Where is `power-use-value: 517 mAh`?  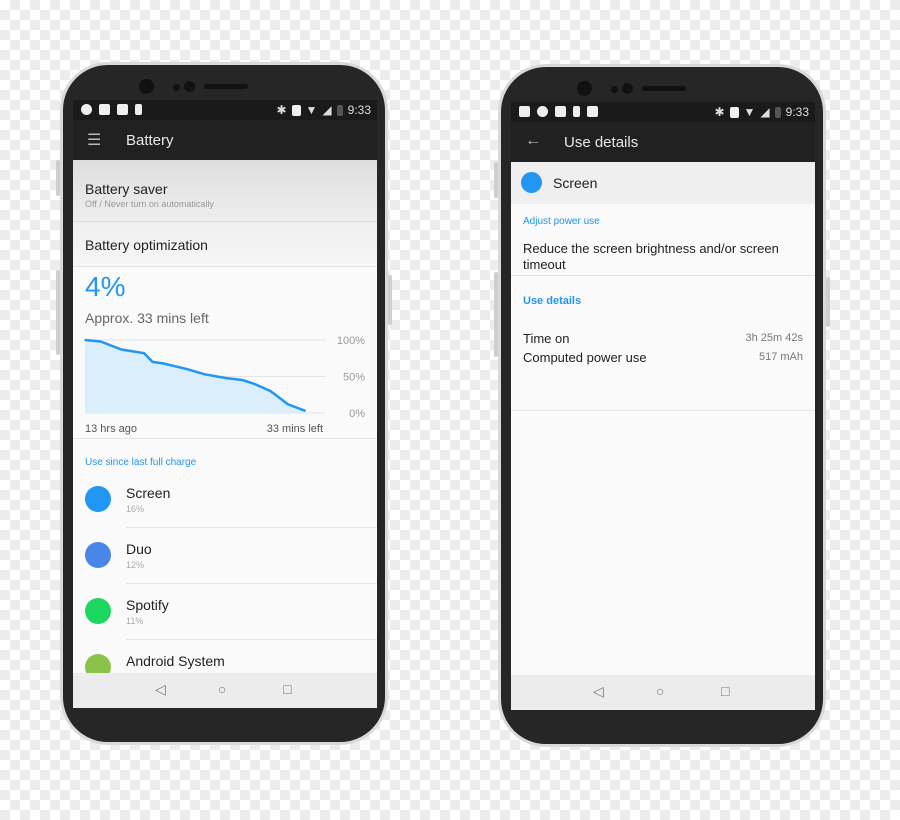 power-use-value: 517 mAh is located at coordinates (780, 357).